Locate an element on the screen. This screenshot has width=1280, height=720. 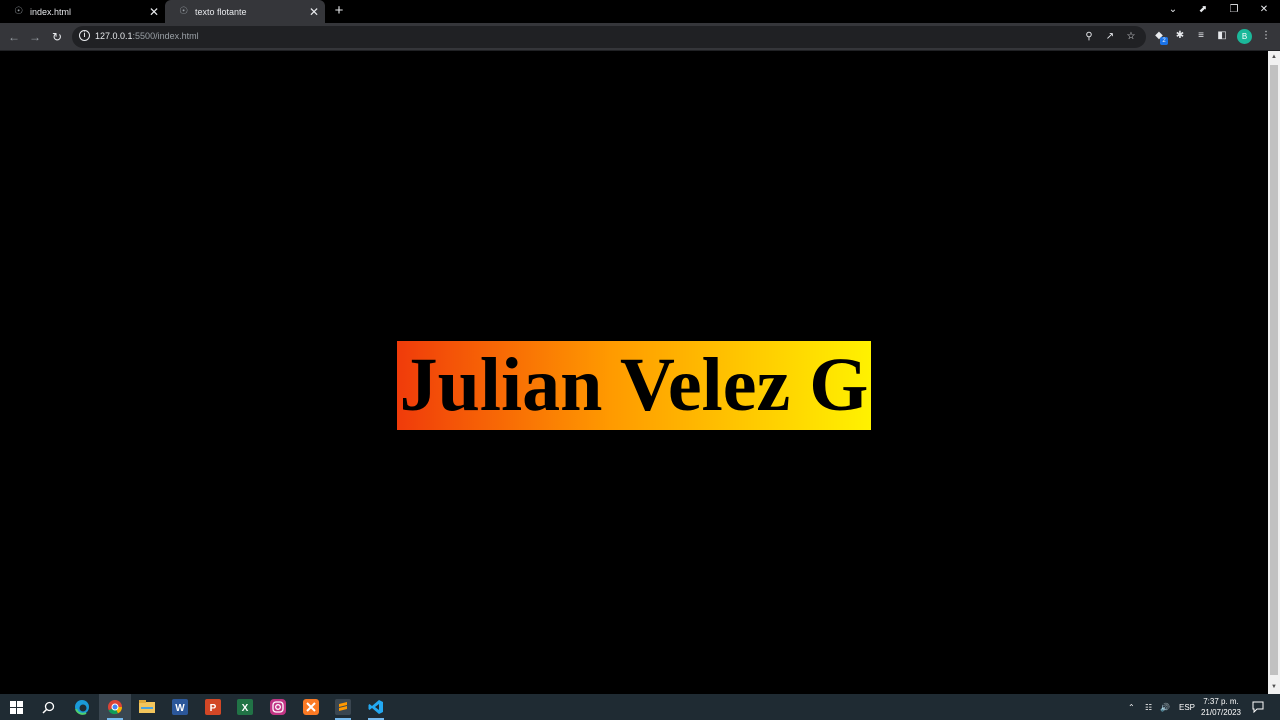
vertical-scrollbar: ▲ ▼ is located at coordinates (1274, 372).